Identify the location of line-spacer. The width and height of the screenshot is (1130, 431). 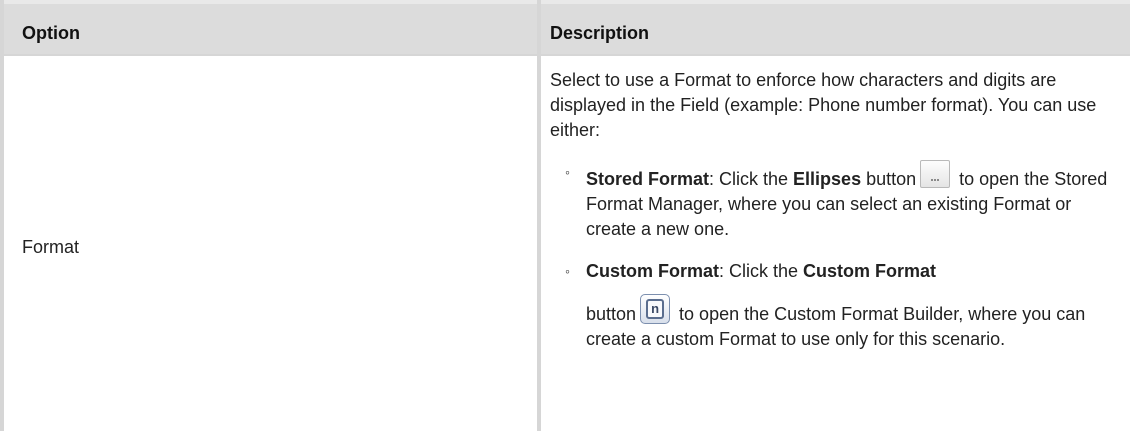
(850, 289).